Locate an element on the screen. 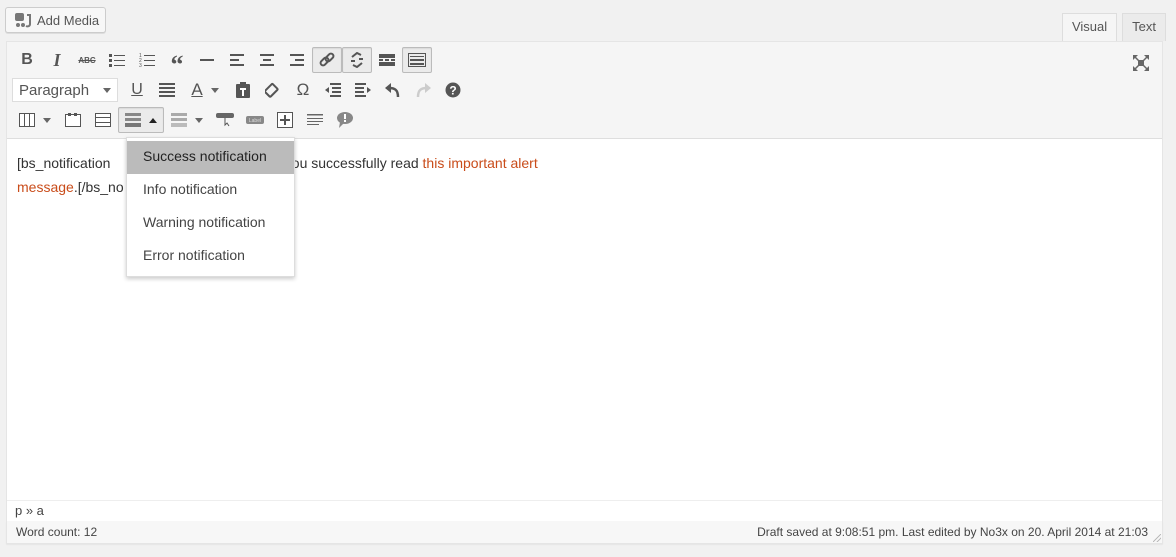  text-color-icon: A is located at coordinates (197, 89).